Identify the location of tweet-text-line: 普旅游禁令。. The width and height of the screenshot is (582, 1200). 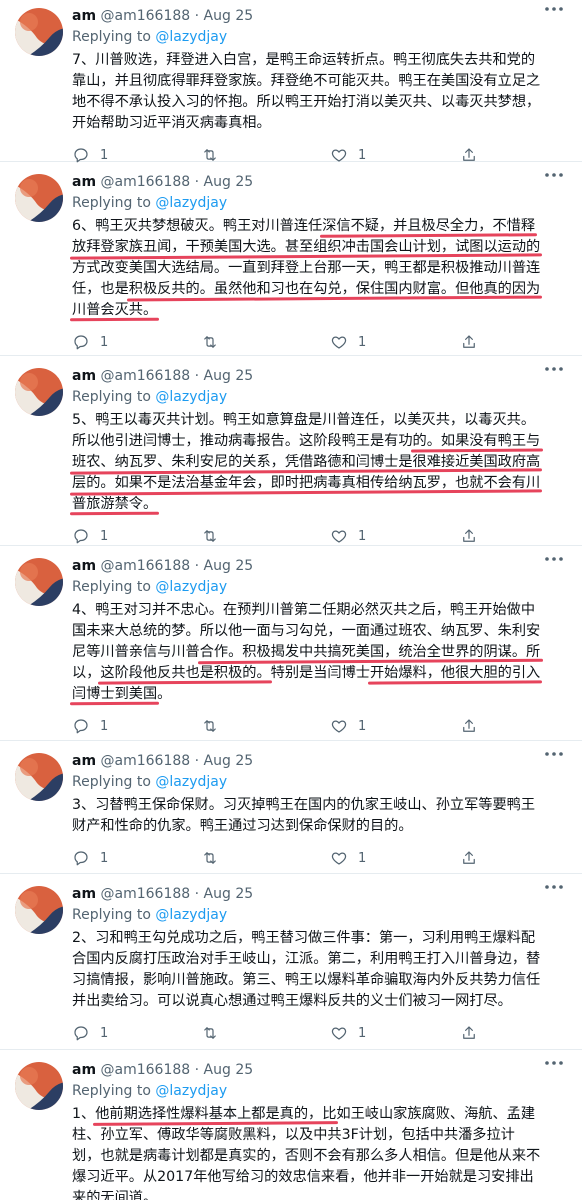
(318, 504).